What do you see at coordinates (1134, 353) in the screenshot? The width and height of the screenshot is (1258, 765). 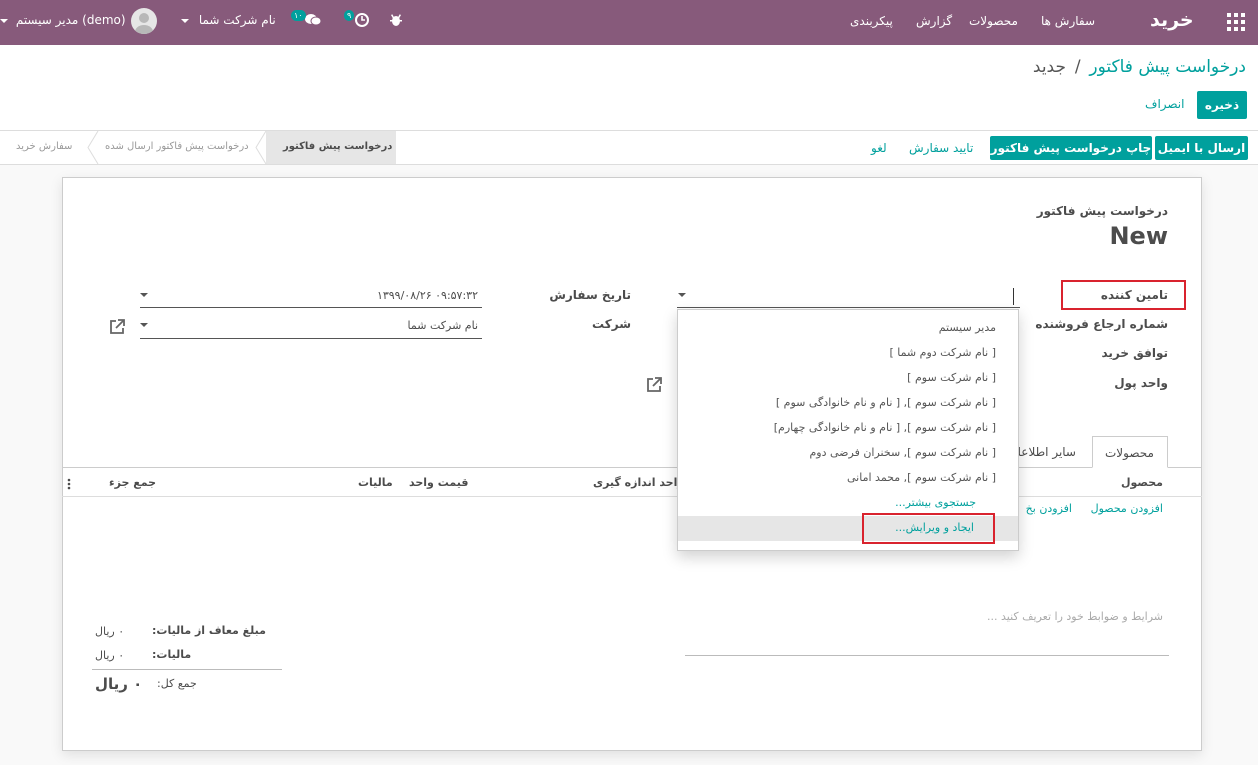 I see `agreement-label: توافق خرید` at bounding box center [1134, 353].